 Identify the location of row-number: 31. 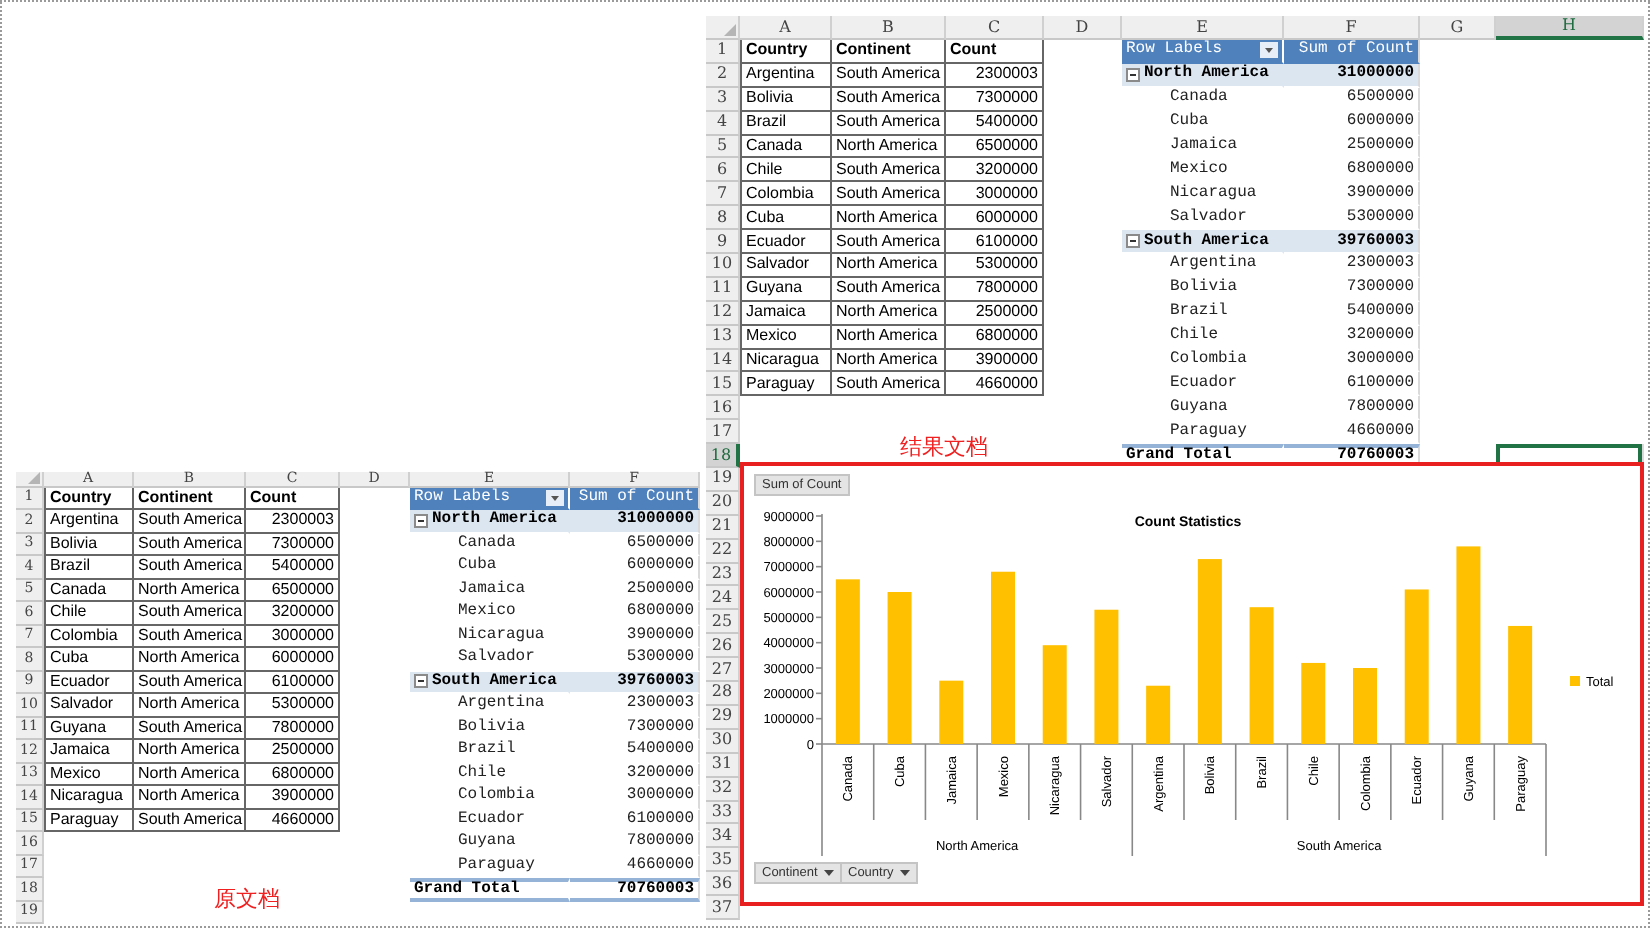
(723, 765).